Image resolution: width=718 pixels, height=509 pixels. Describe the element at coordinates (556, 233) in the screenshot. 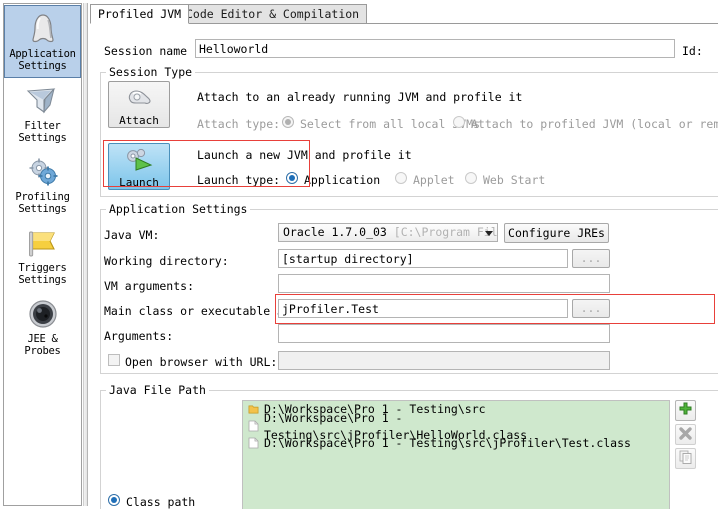

I see `configure-jres-button: Configure JREs` at that location.